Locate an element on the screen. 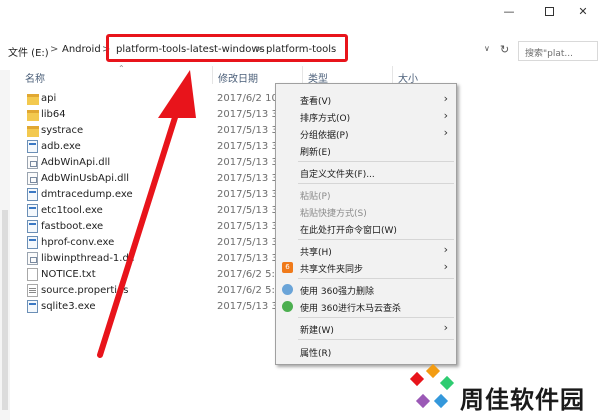 This screenshot has height=420, width=600. watermark: 周佳软件园 is located at coordinates (504, 391).